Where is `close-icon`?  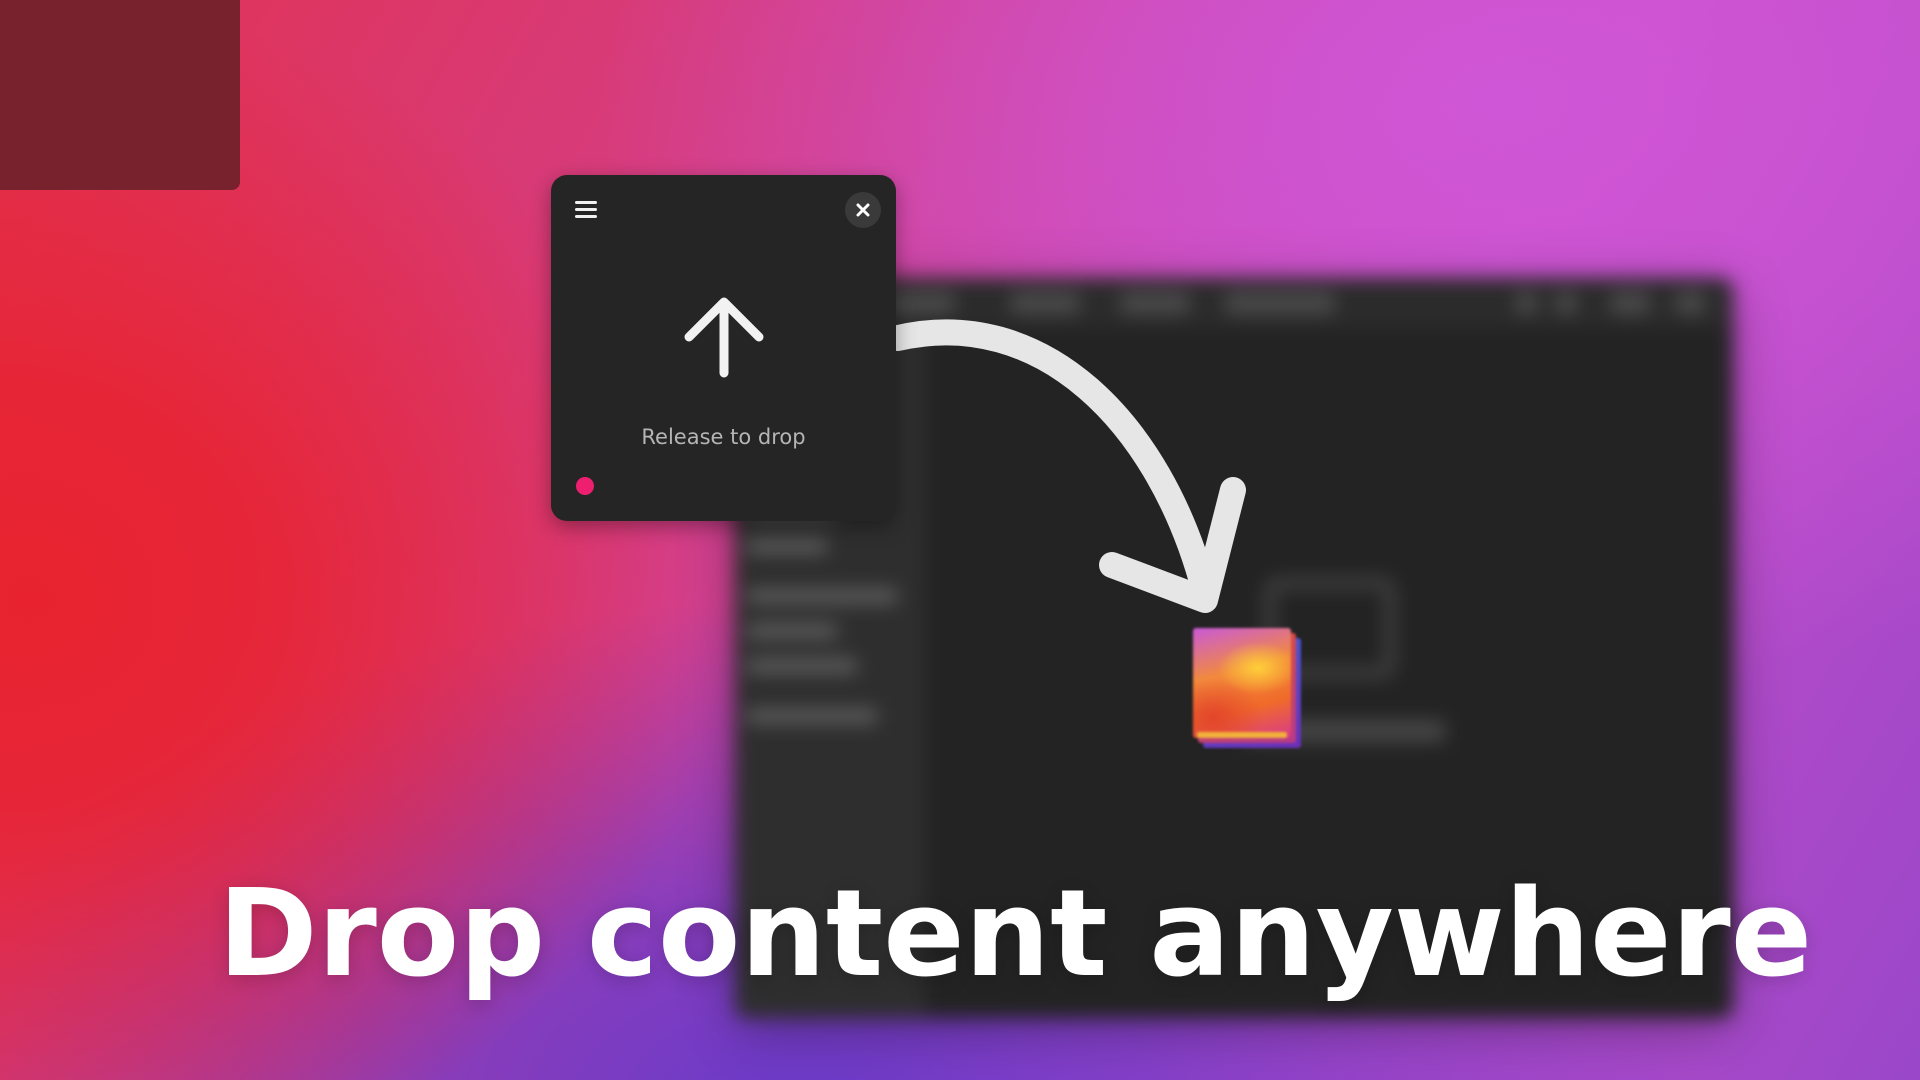 close-icon is located at coordinates (863, 210).